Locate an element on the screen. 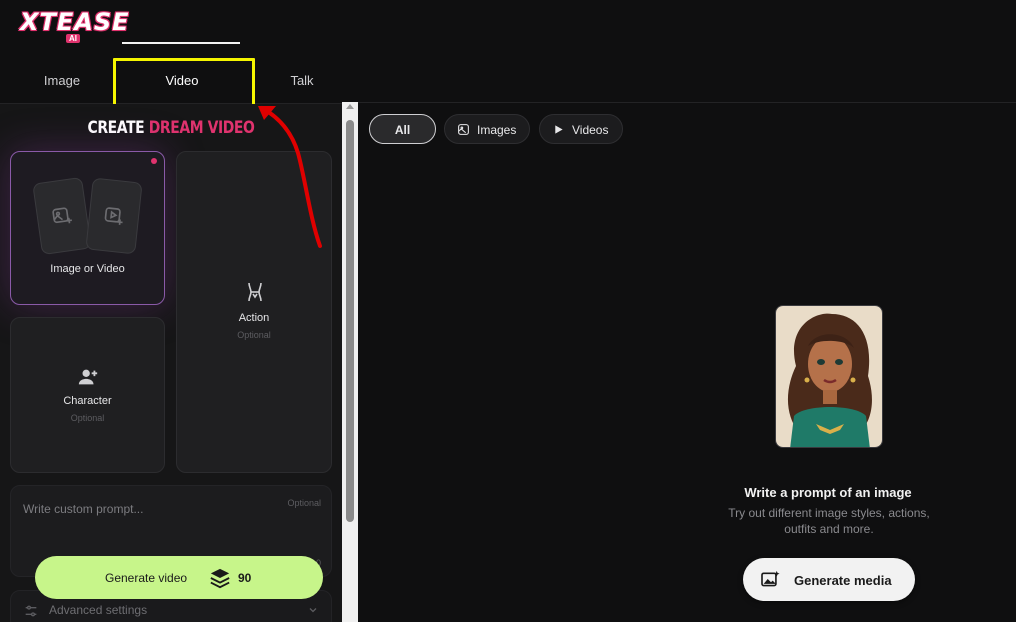 The image size is (1016, 622). action-card-optional: Optional is located at coordinates (254, 335).